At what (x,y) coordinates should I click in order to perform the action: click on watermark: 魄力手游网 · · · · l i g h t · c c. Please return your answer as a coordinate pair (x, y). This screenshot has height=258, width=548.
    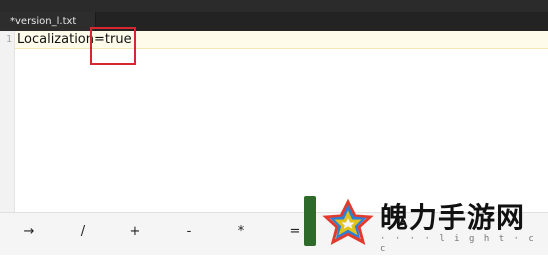
    Looking at the image, I should click on (424, 222).